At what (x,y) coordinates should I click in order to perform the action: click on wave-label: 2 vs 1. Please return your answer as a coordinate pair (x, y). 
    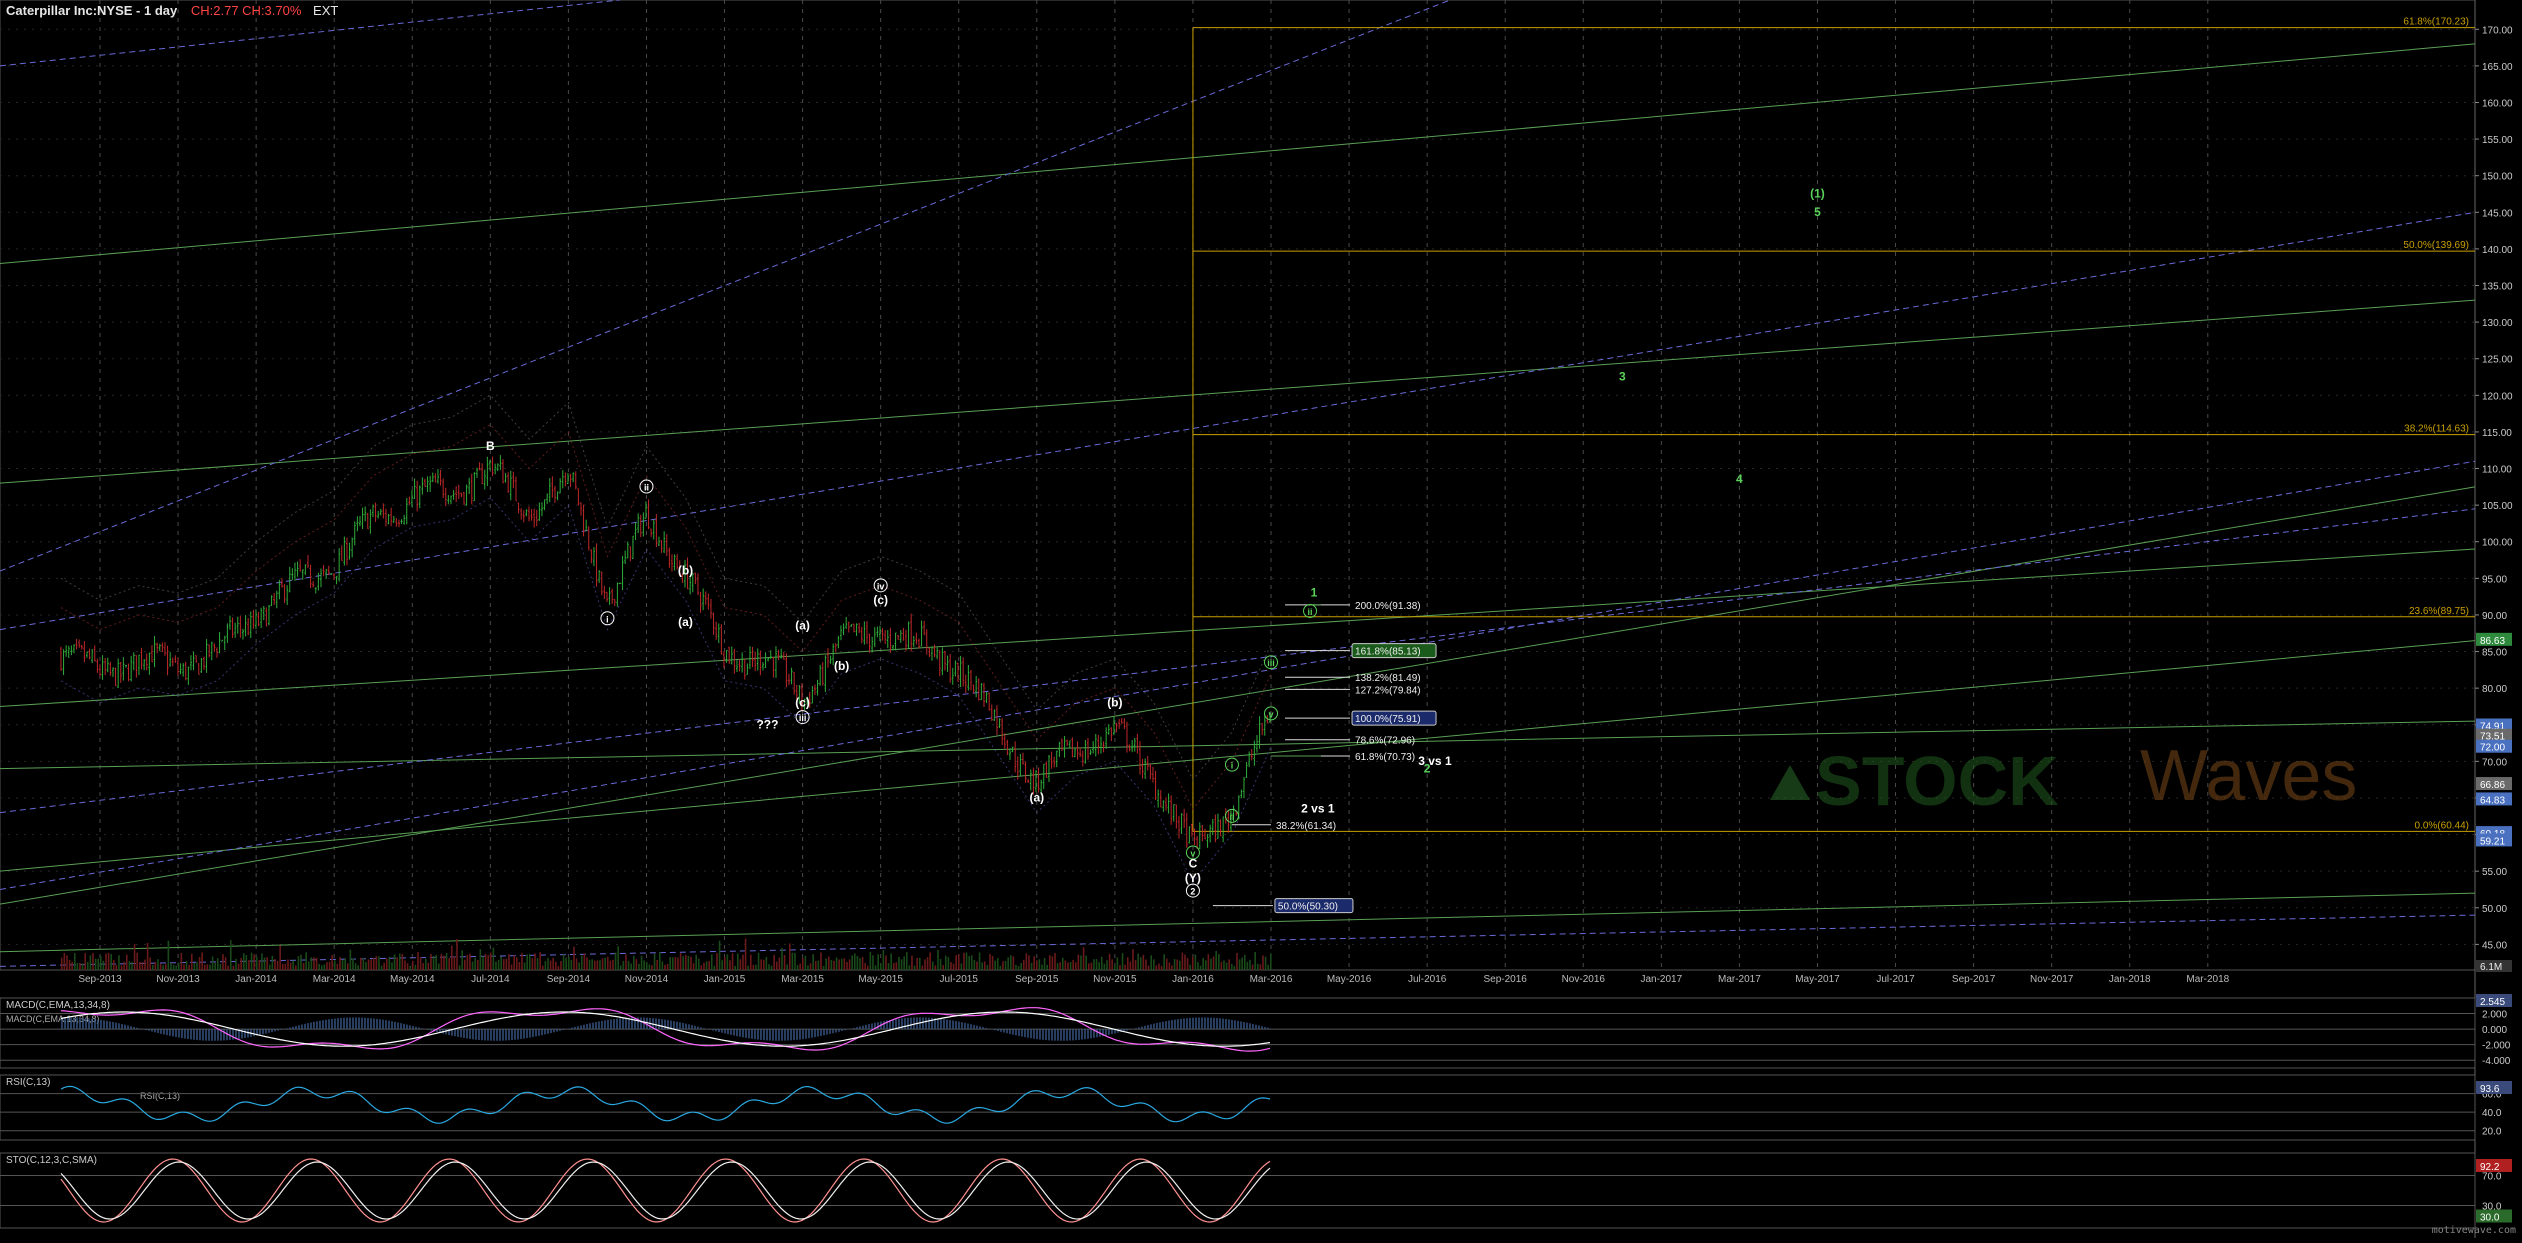
    Looking at the image, I should click on (1318, 809).